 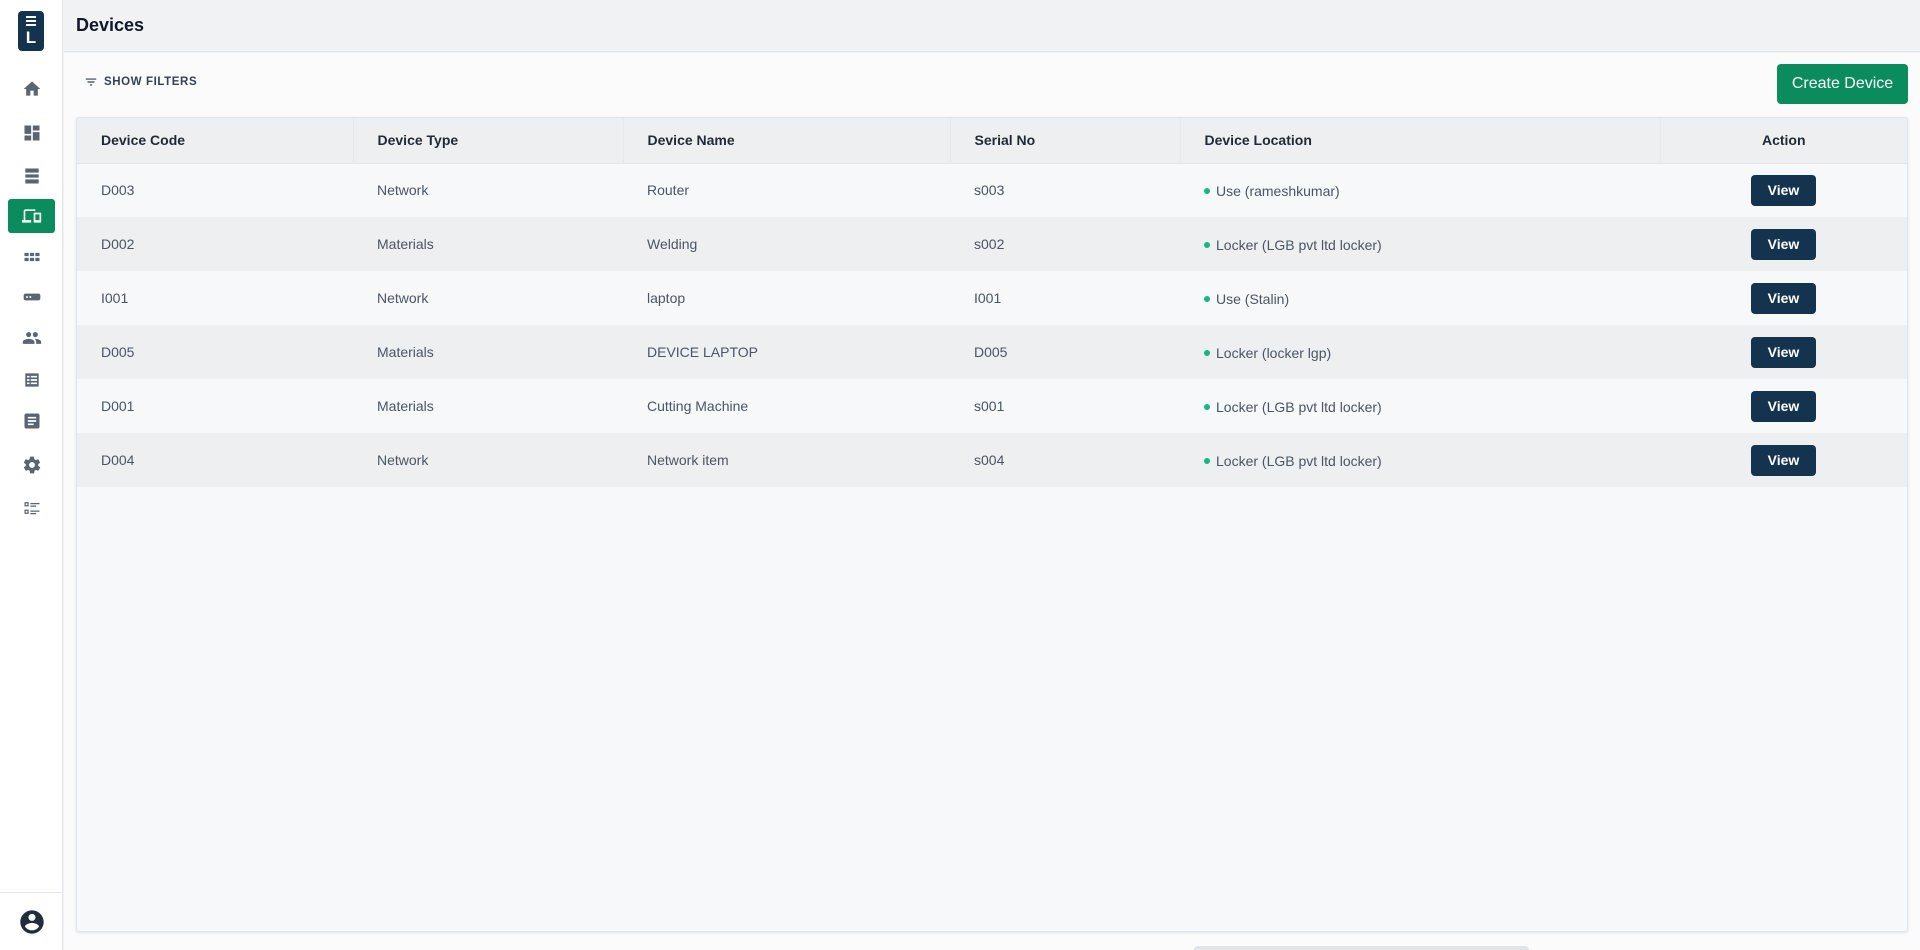 I want to click on filter-icon, so click(x=91, y=82).